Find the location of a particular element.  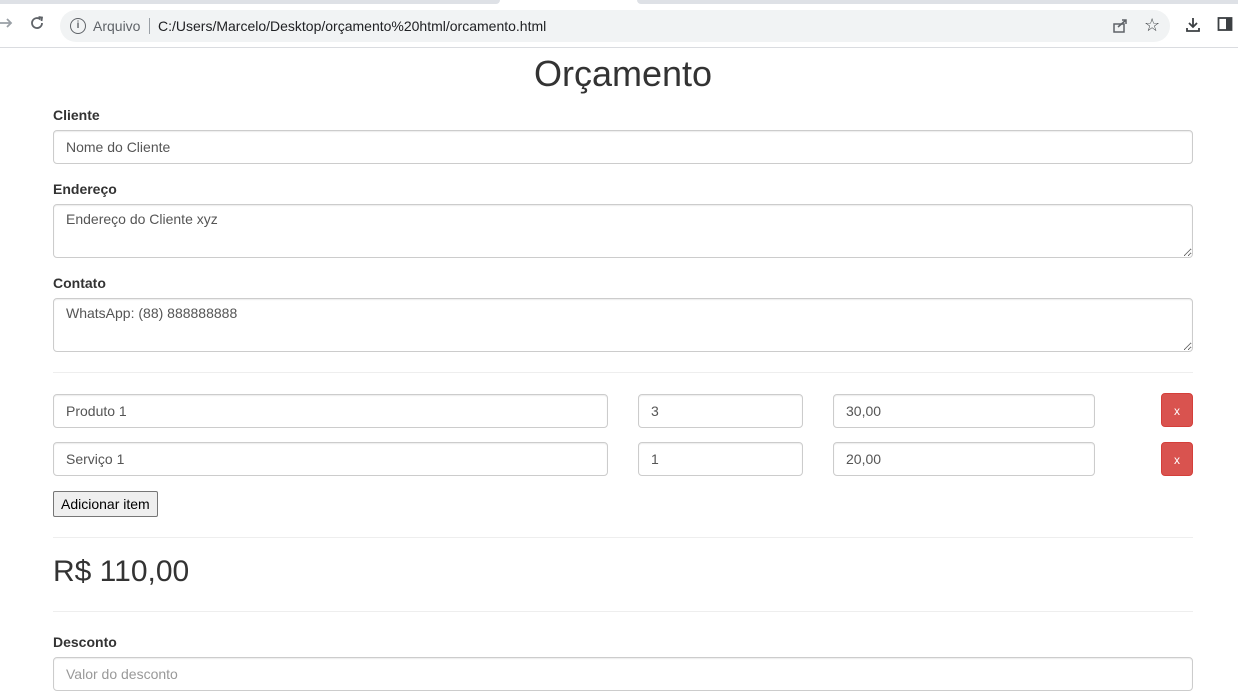

page-title: Orçamento is located at coordinates (623, 73).